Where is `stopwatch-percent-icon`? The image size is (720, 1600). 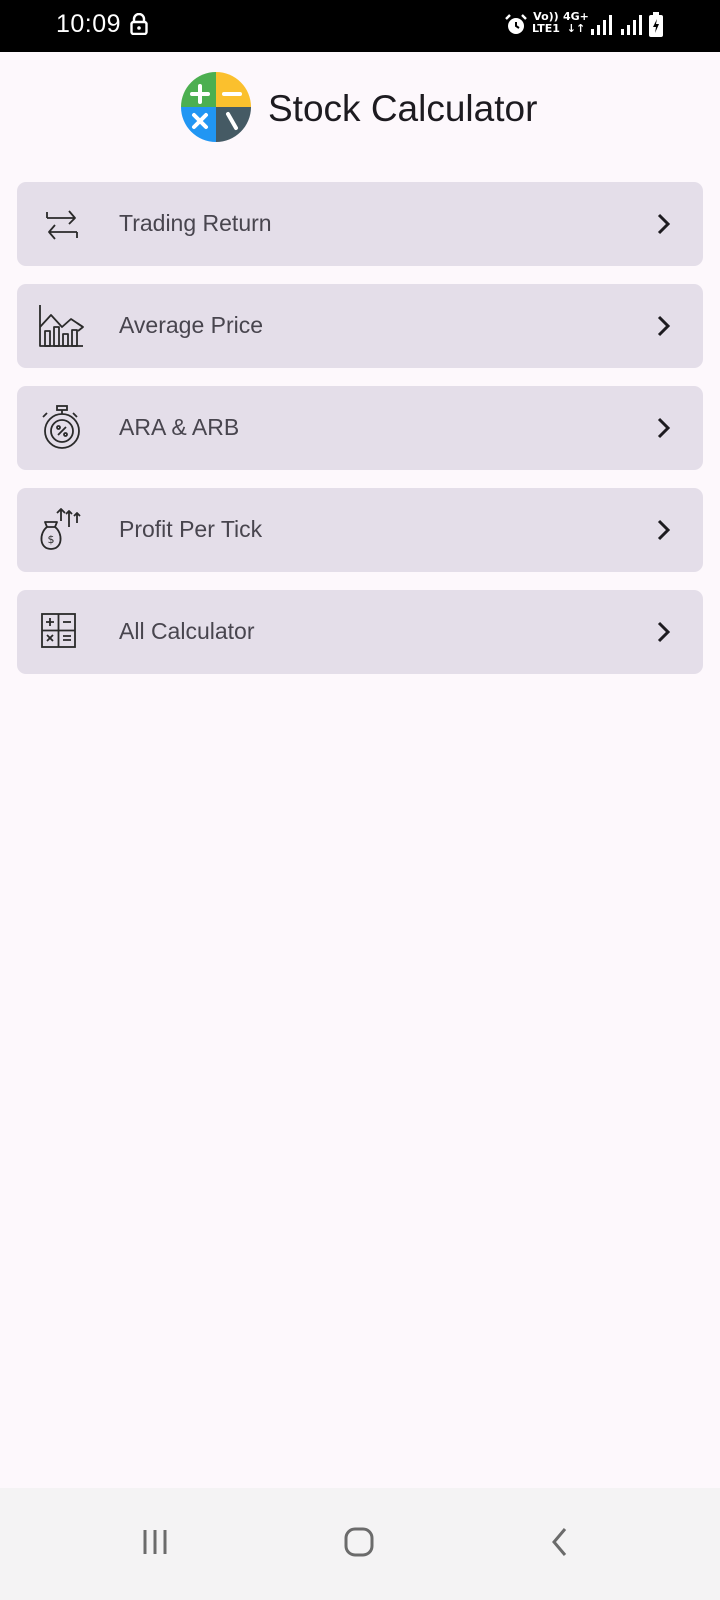 stopwatch-percent-icon is located at coordinates (62, 428).